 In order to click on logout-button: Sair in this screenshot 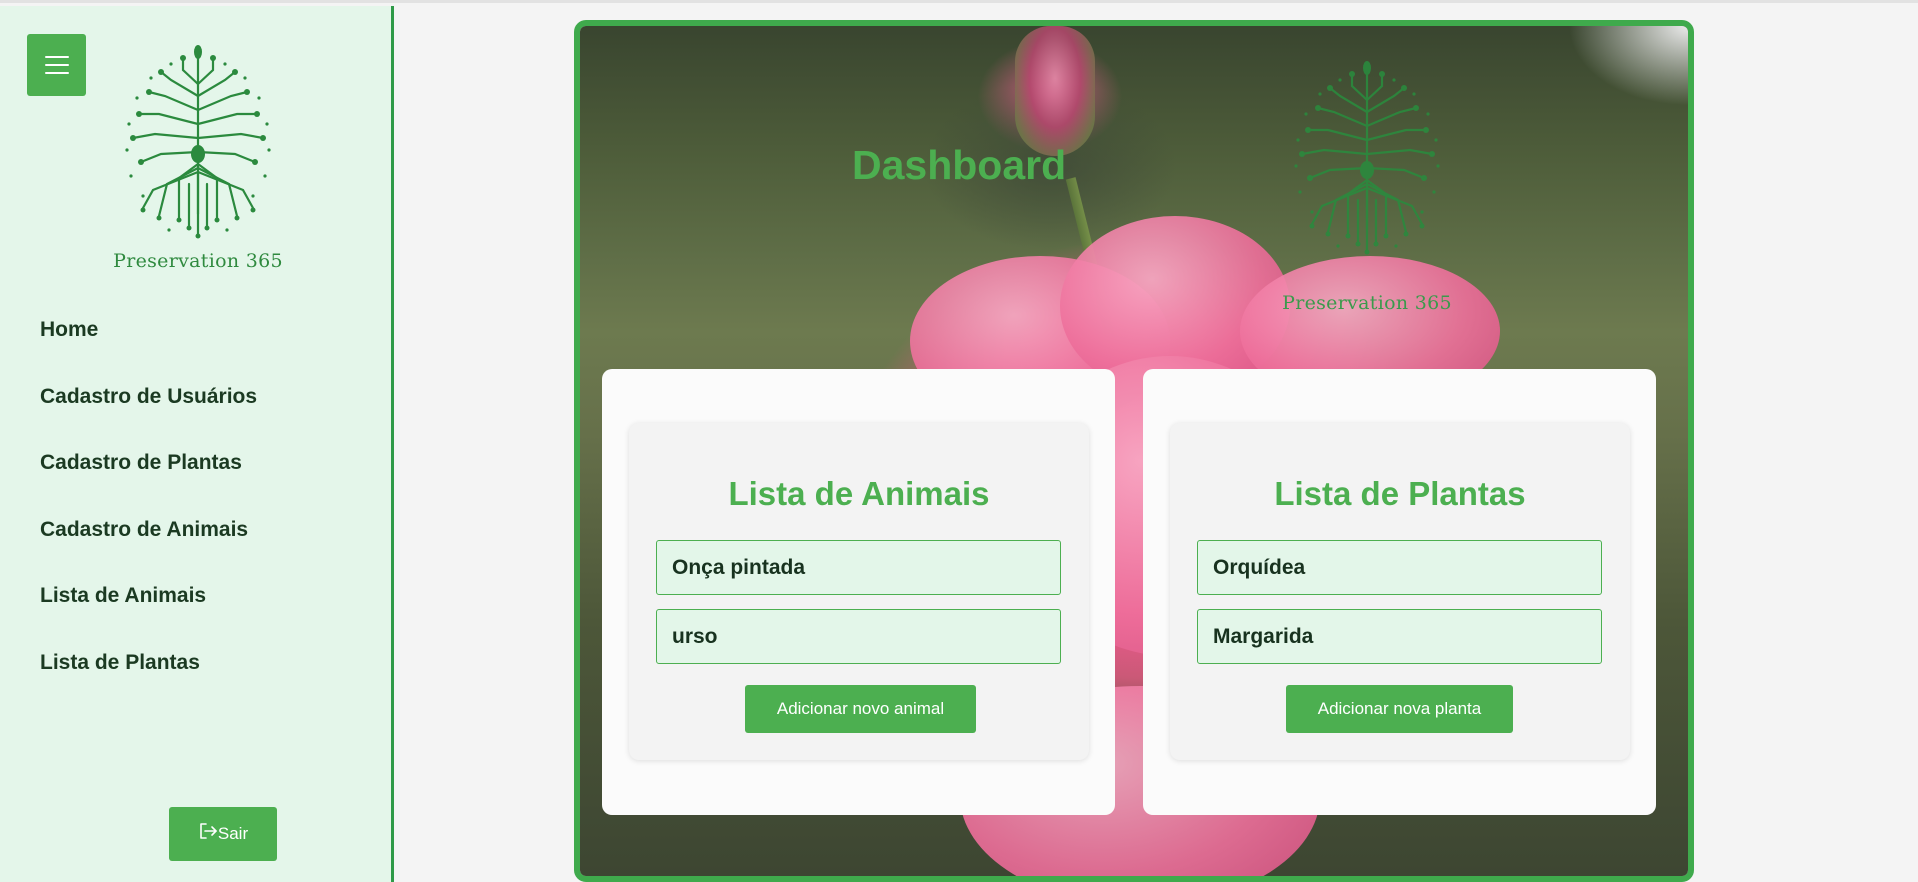, I will do `click(223, 834)`.